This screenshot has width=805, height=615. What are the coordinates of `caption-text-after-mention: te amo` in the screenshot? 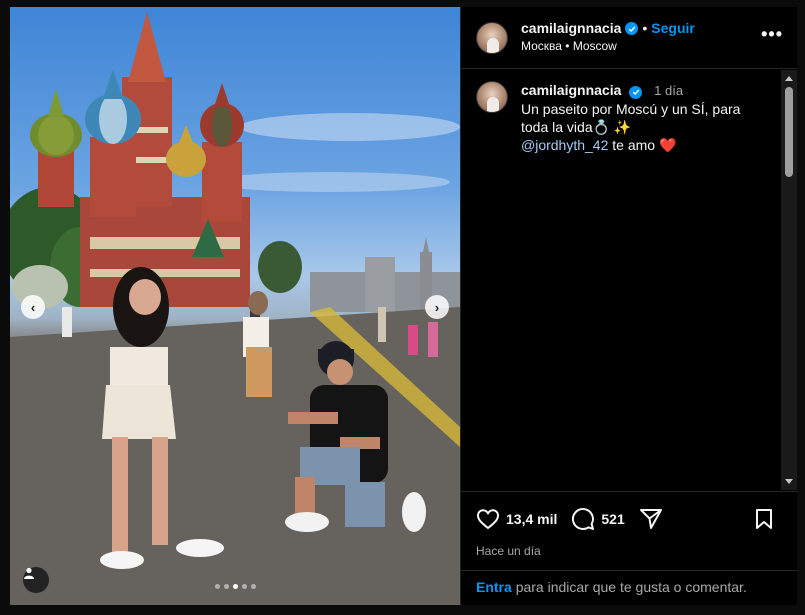 It's located at (634, 145).